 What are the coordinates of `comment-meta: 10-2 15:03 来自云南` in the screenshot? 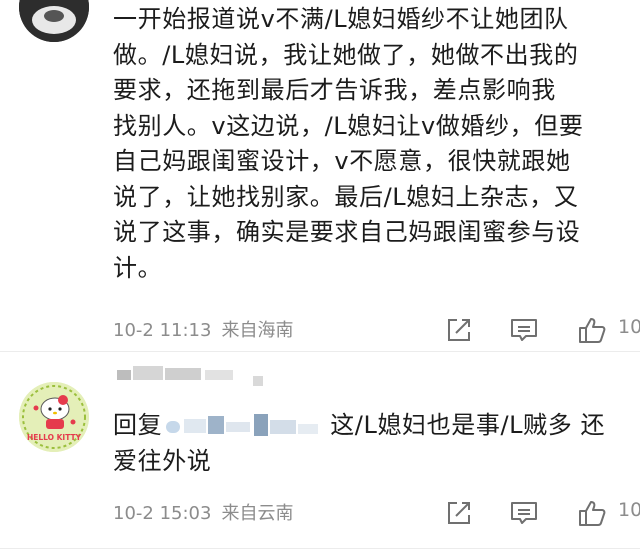 It's located at (203, 512).